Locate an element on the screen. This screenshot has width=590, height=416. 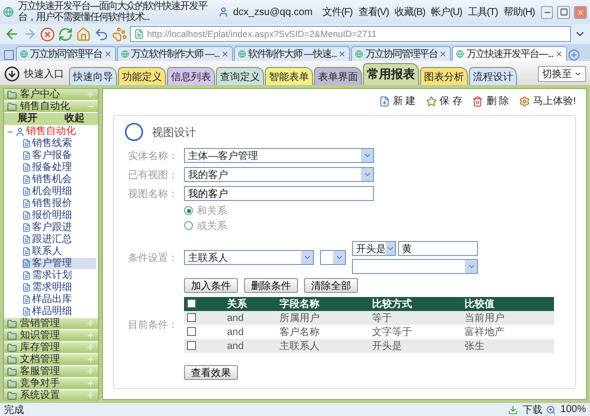
tree-item: 需求计划 is located at coordinates (59, 275).